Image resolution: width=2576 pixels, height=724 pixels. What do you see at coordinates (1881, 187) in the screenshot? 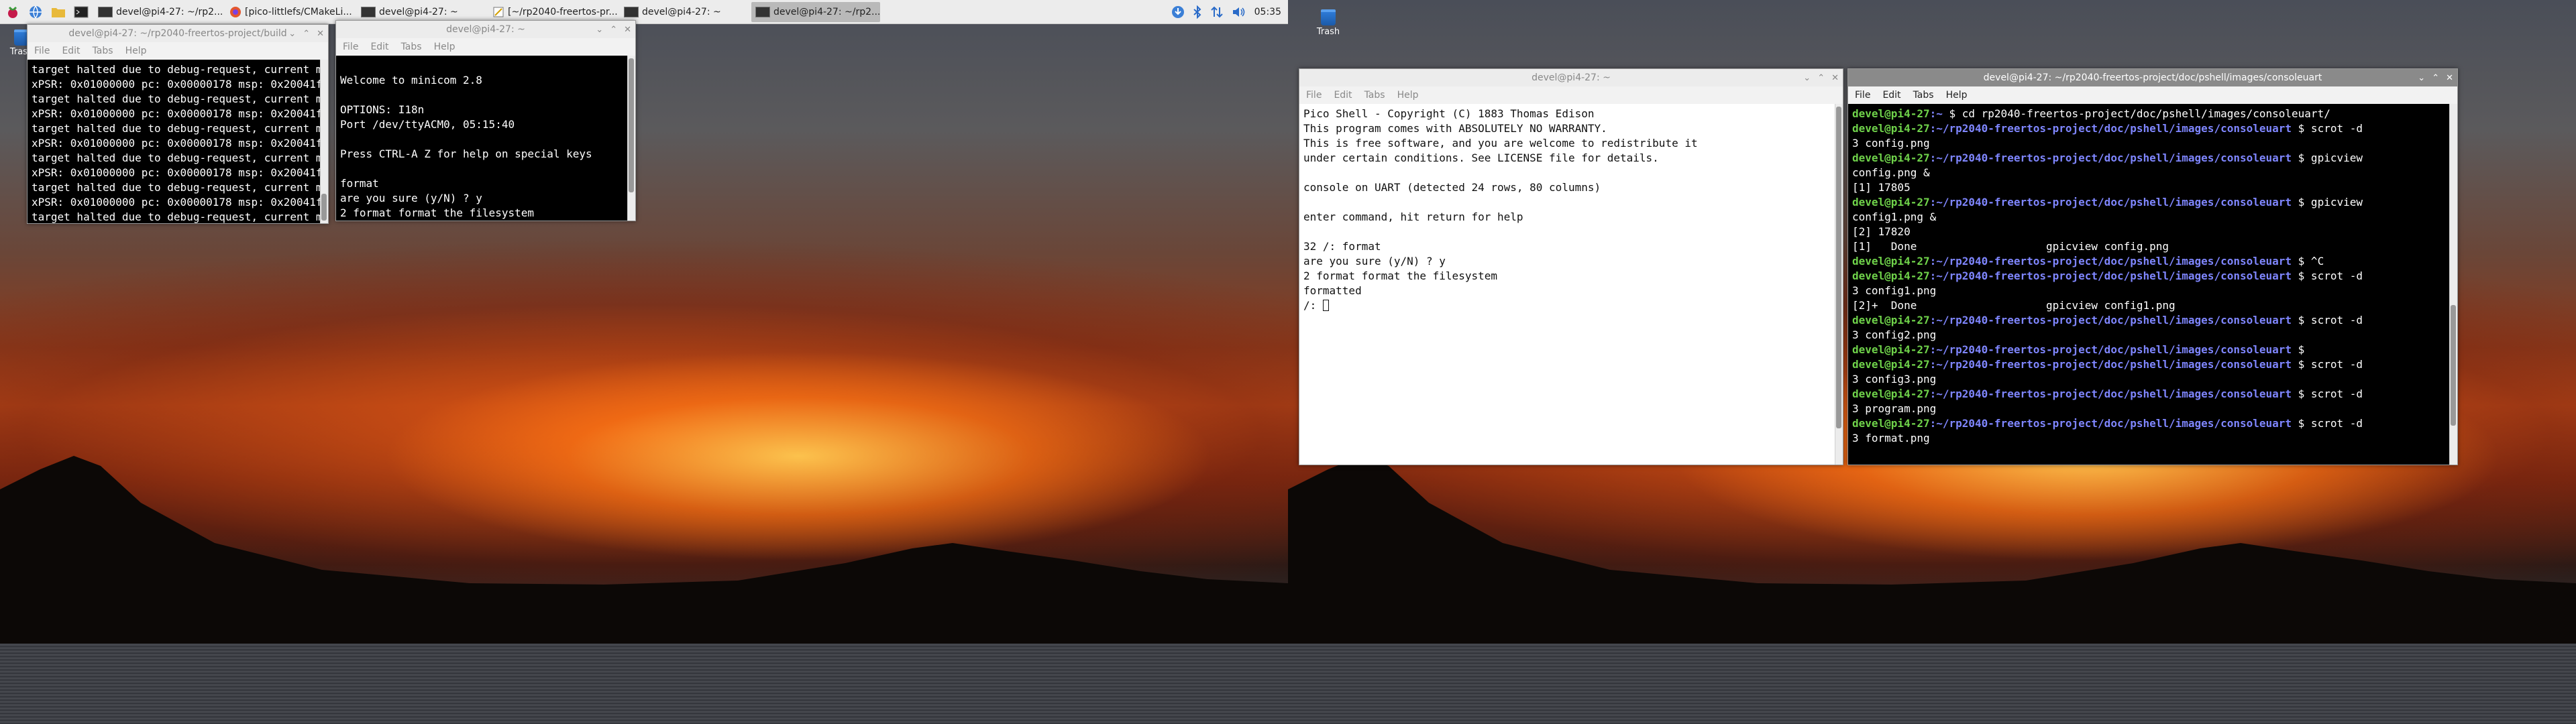
I see `output-text: [1] 17805` at bounding box center [1881, 187].